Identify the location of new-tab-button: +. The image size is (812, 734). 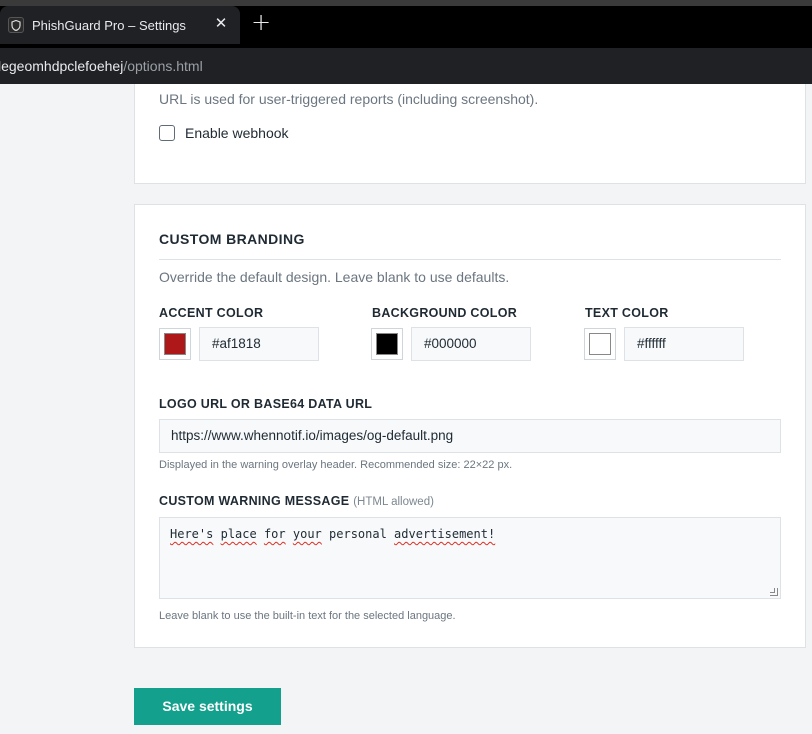
(261, 22).